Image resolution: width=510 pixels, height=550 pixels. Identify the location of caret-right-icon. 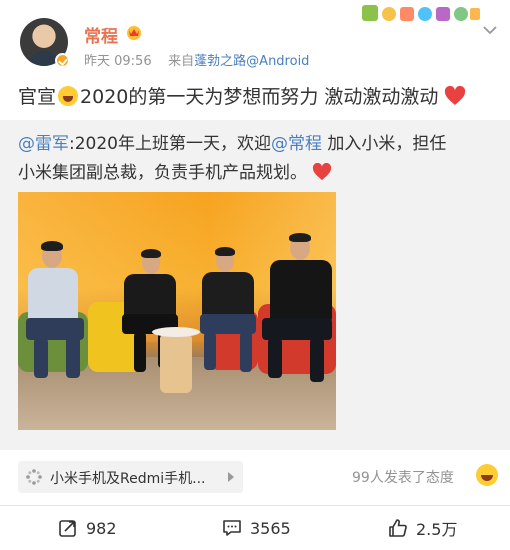
(231, 477).